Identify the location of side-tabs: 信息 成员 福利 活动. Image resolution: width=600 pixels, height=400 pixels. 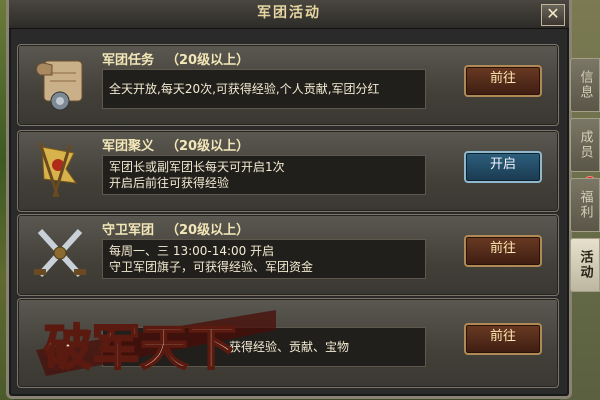
(583, 178).